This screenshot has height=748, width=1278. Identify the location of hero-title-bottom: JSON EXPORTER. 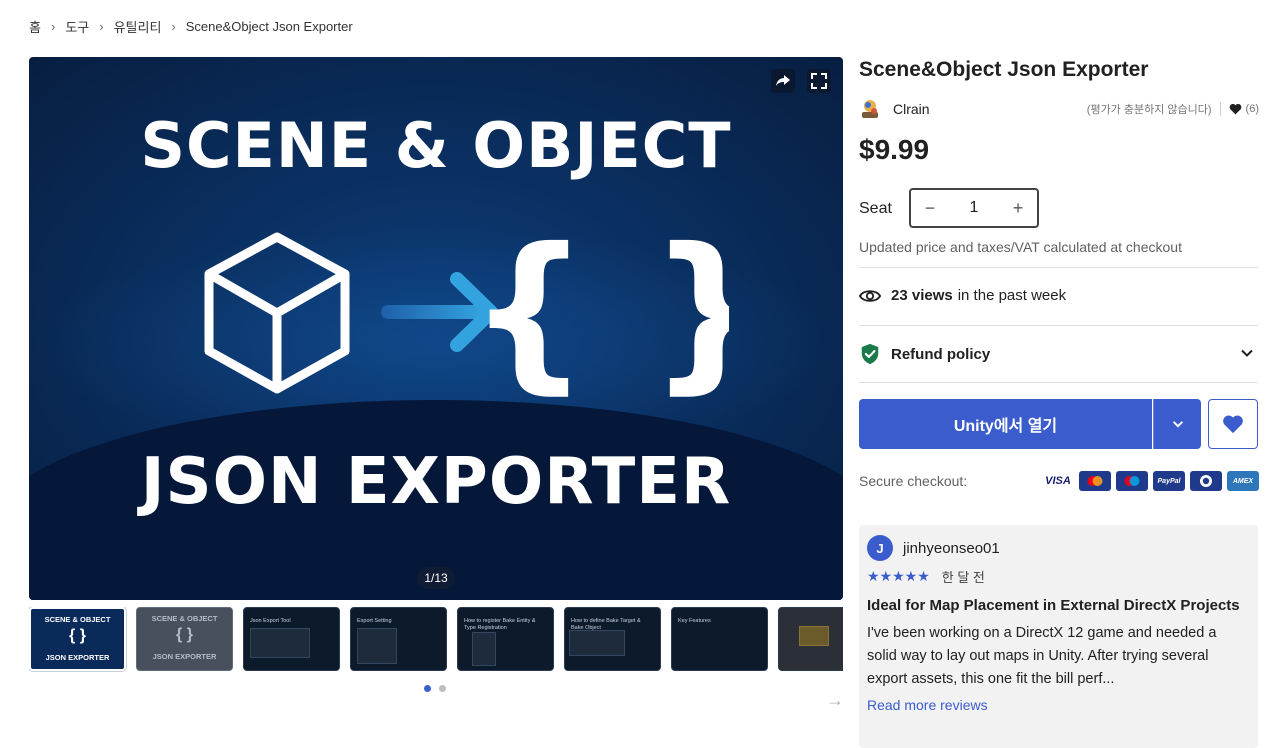
(436, 482).